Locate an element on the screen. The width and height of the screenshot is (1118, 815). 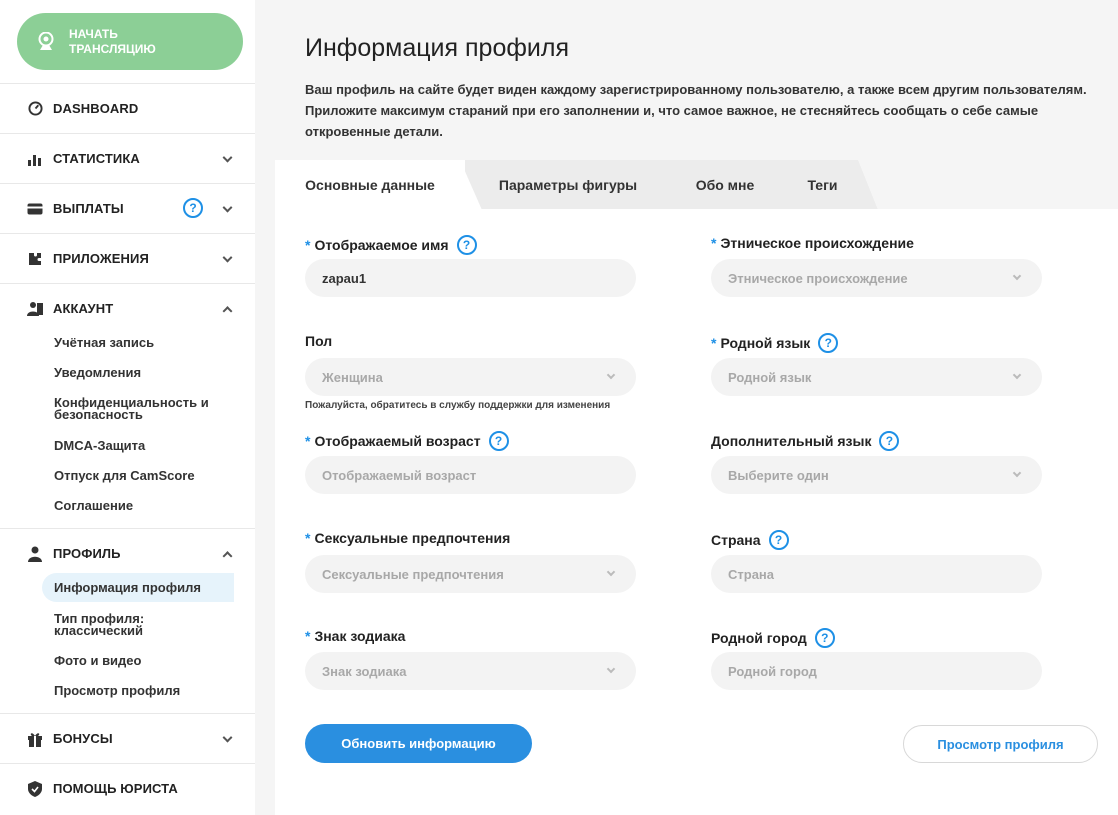
sub-item-privacy: Конфиденциальность и безопасность is located at coordinates (144, 408).